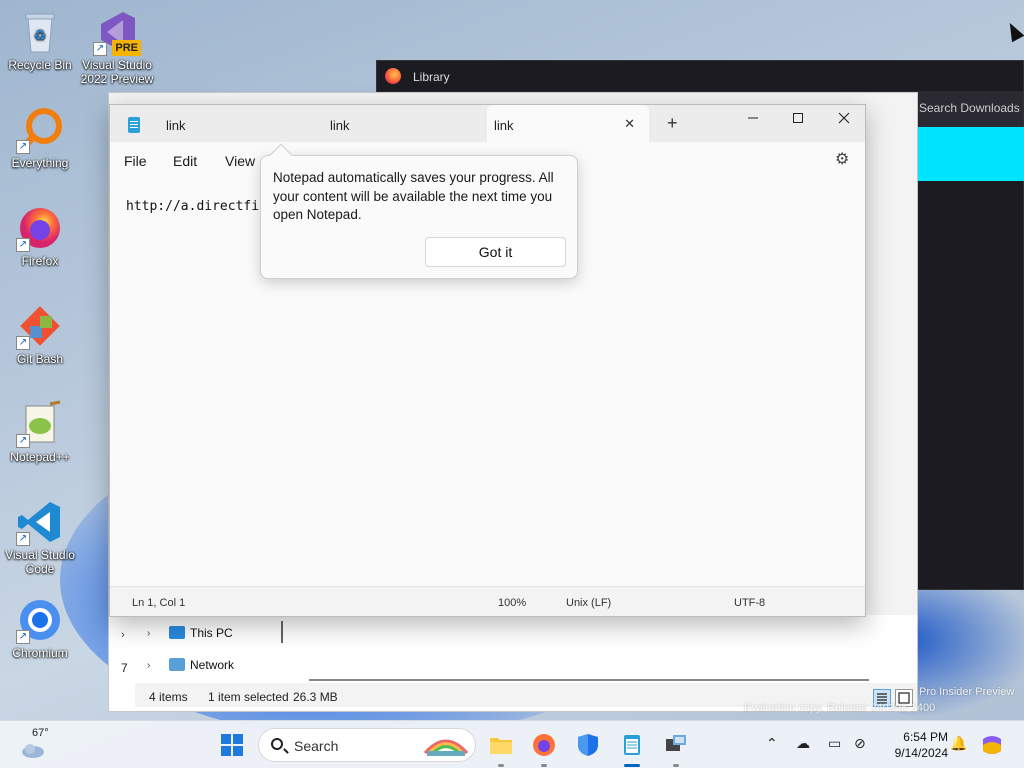 The image size is (1024, 768). I want to click on start-button, so click(232, 745).